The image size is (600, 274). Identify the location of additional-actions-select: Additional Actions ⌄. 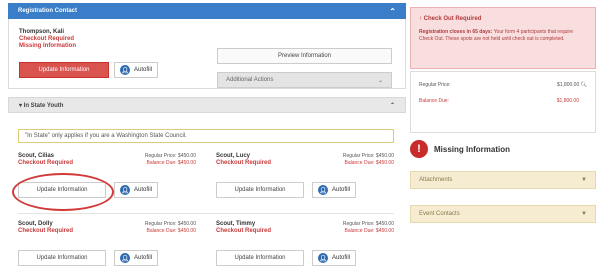
(304, 80).